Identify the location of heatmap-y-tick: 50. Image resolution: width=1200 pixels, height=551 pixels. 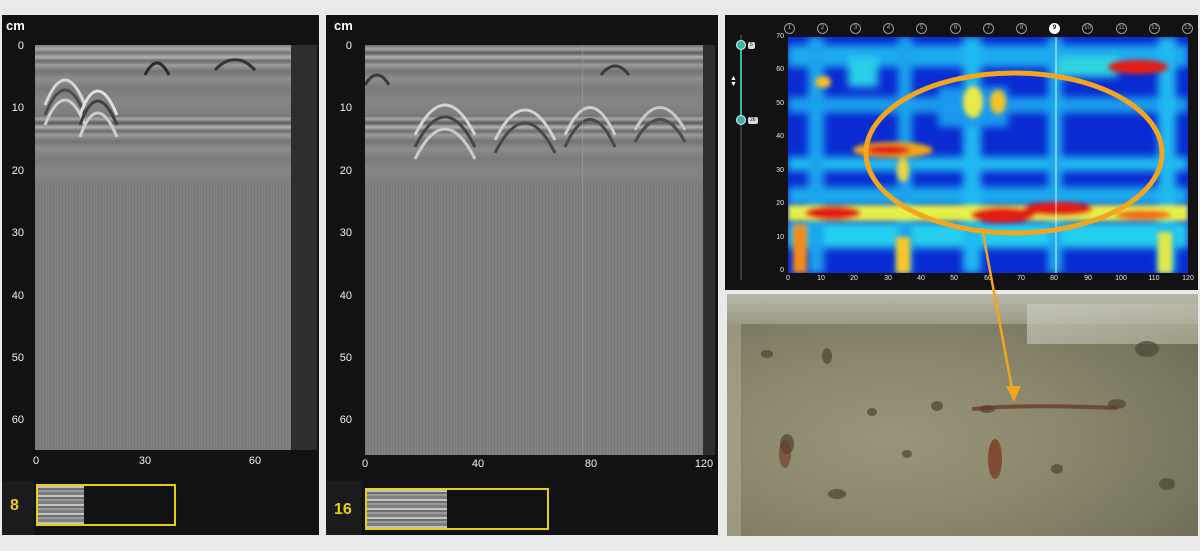
(780, 103).